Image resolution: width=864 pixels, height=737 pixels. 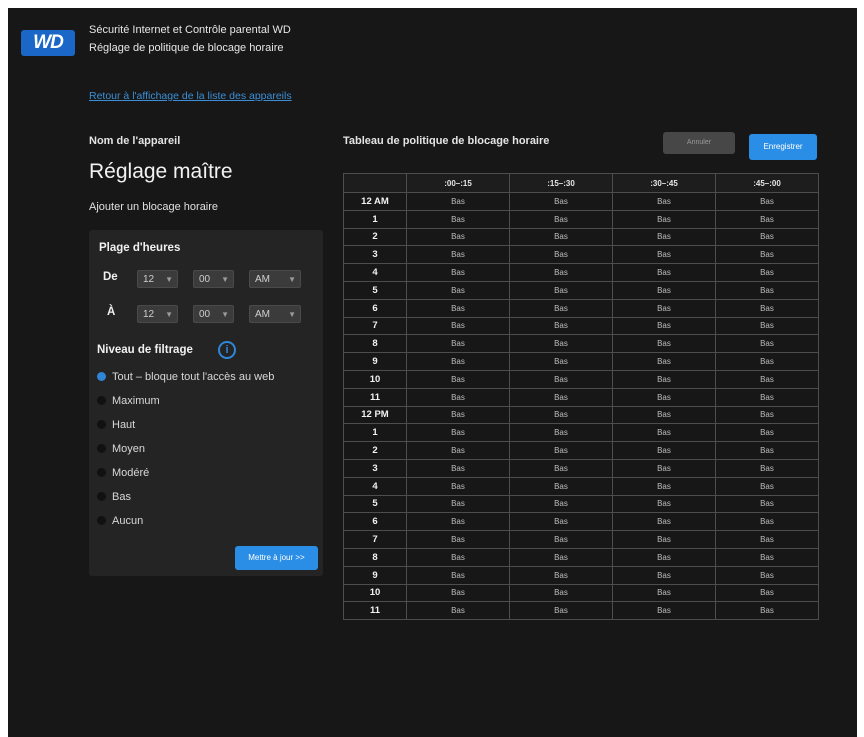 What do you see at coordinates (213, 314) in the screenshot?
I see `to-minute-select: 00 ▼` at bounding box center [213, 314].